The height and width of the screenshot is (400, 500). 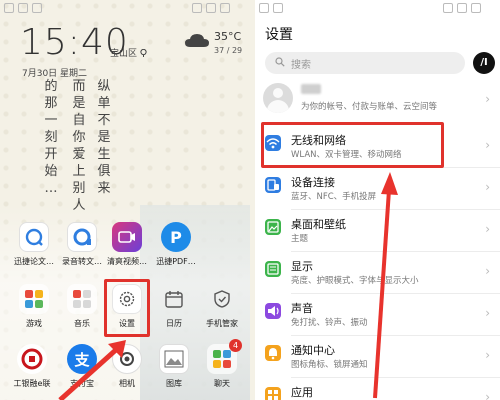 What do you see at coordinates (273, 353) in the screenshot?
I see `notification-icon` at bounding box center [273, 353].